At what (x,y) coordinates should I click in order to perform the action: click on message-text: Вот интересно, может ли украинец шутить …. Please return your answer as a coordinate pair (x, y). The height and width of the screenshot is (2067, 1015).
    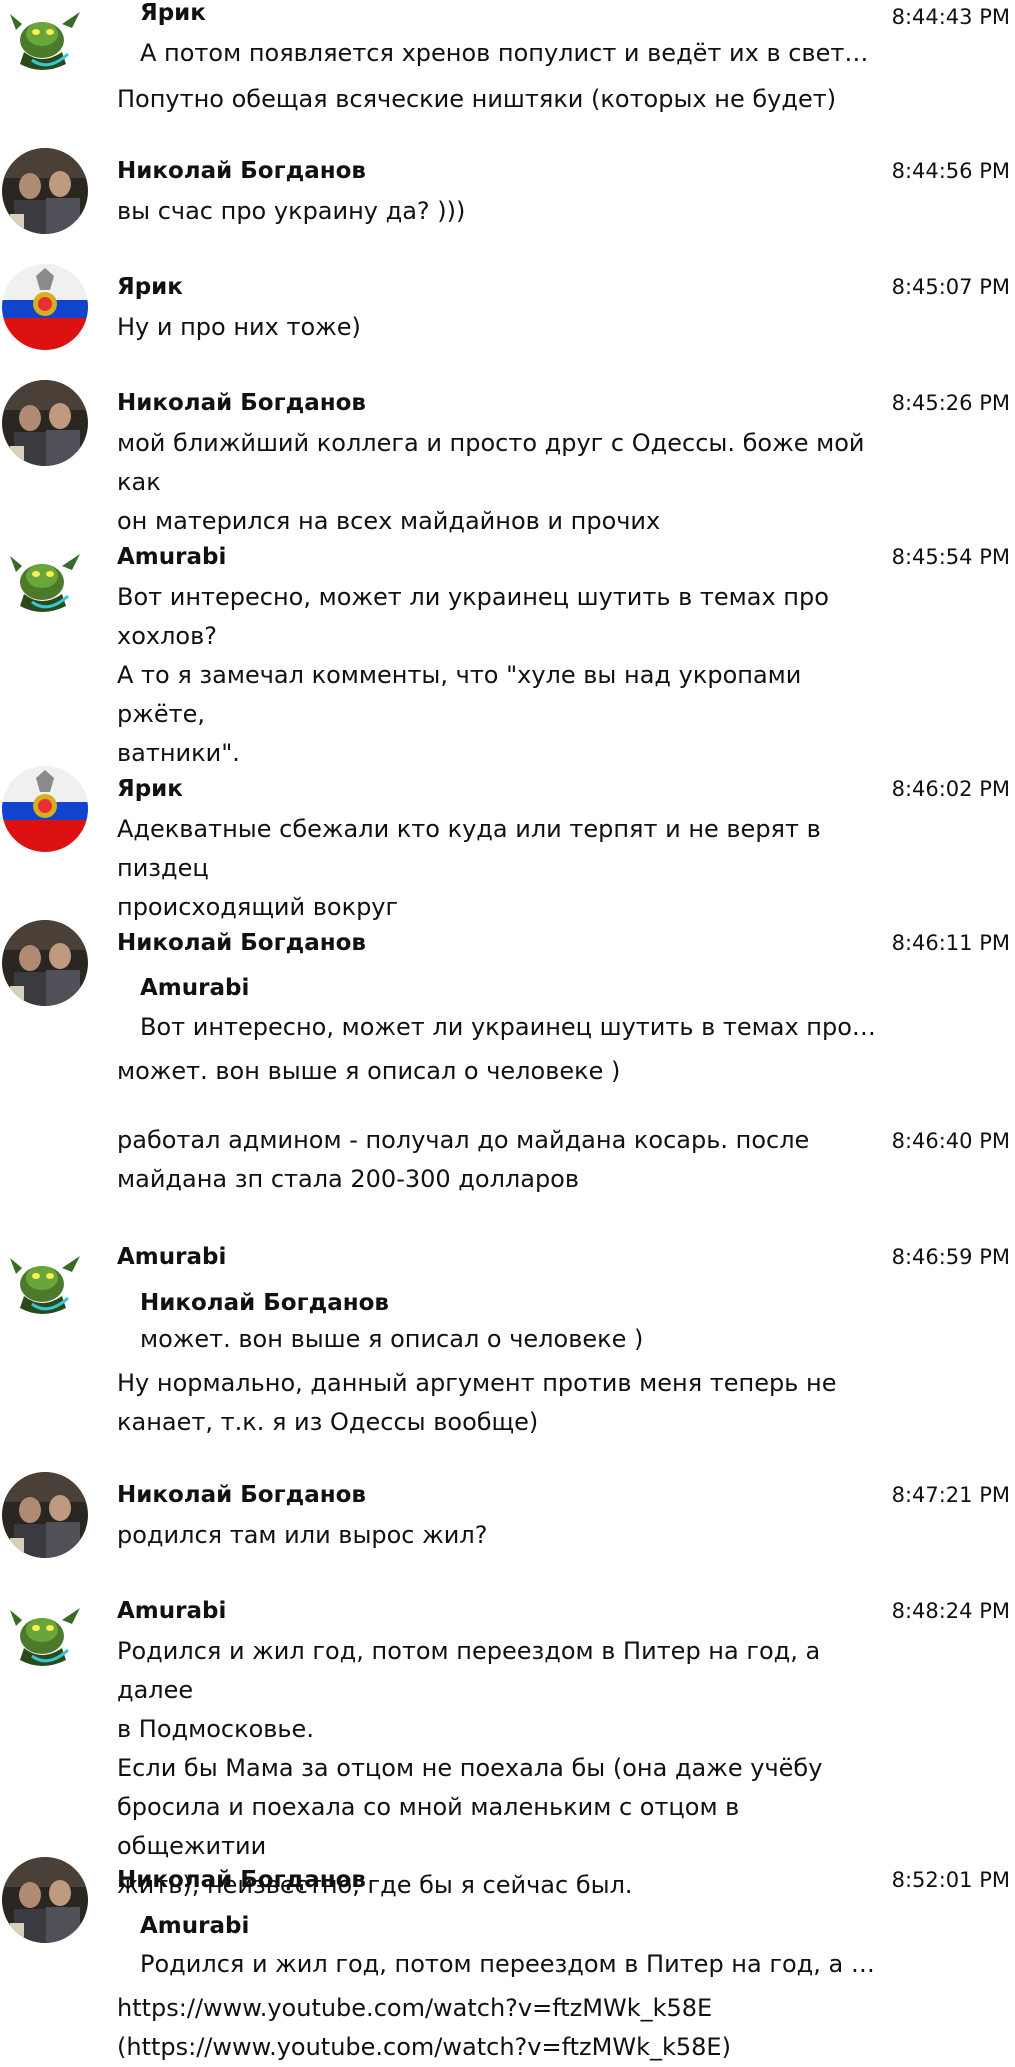
    Looking at the image, I should click on (497, 675).